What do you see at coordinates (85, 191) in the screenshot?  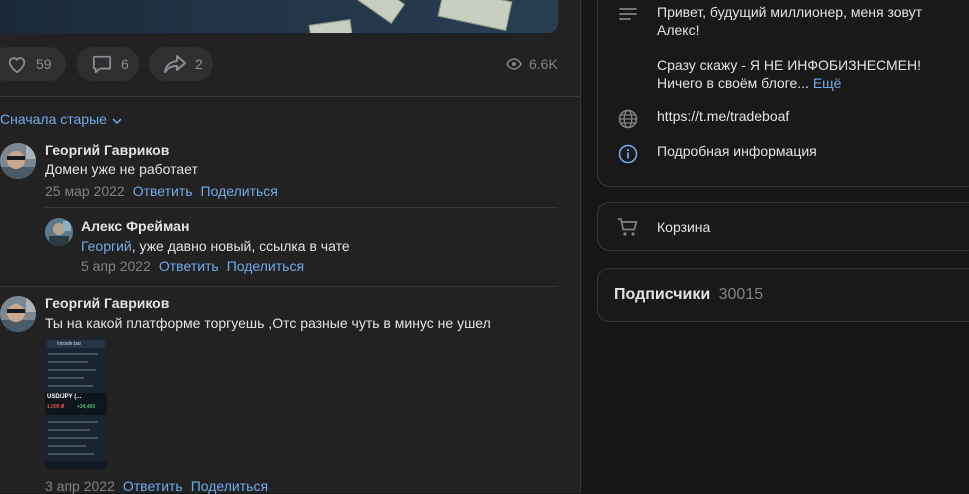 I see `comment-date: 25 мар 2022` at bounding box center [85, 191].